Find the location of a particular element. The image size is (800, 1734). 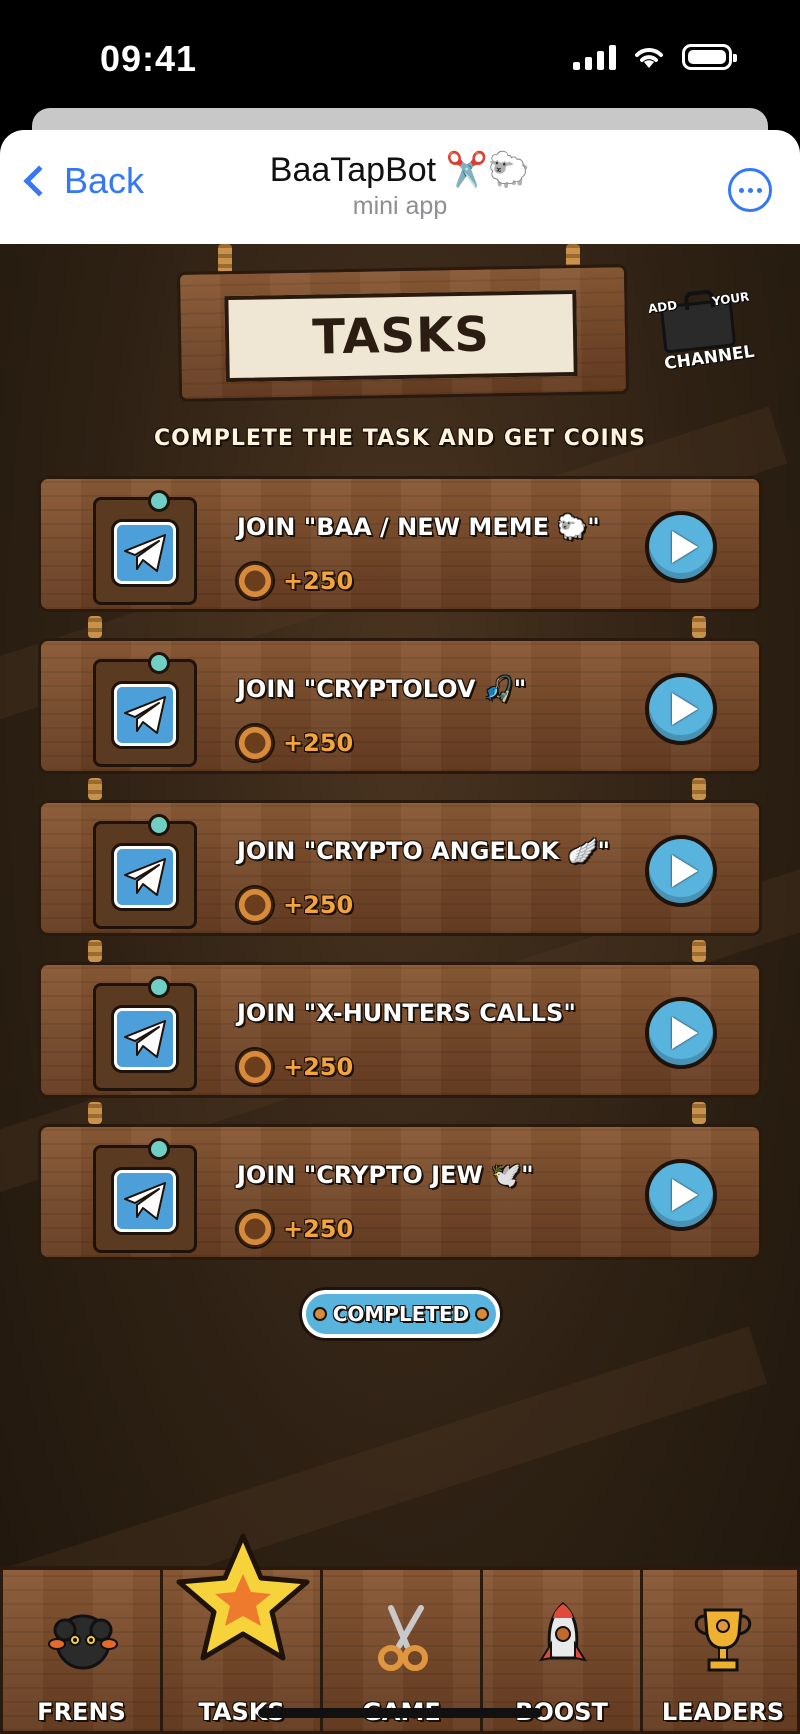

completed-tasks-button: COMPLETED is located at coordinates (401, 1314).